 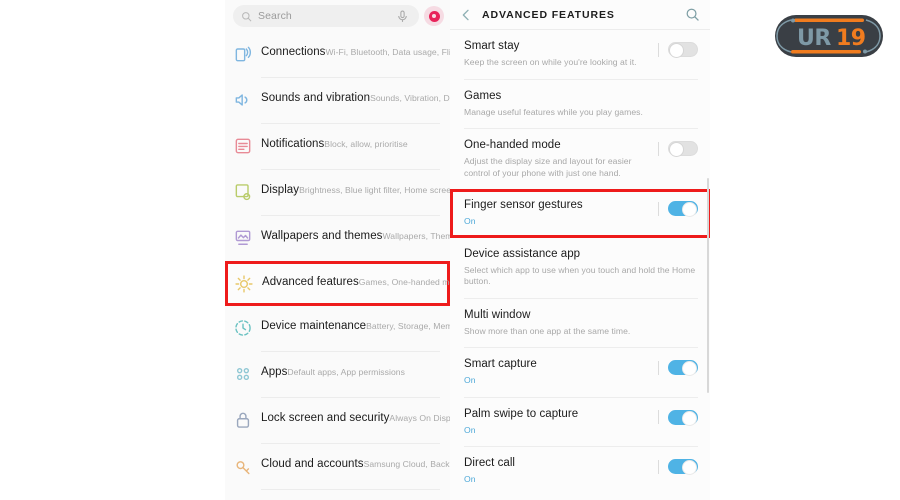 What do you see at coordinates (434, 16) in the screenshot?
I see `camera-shutter-icon` at bounding box center [434, 16].